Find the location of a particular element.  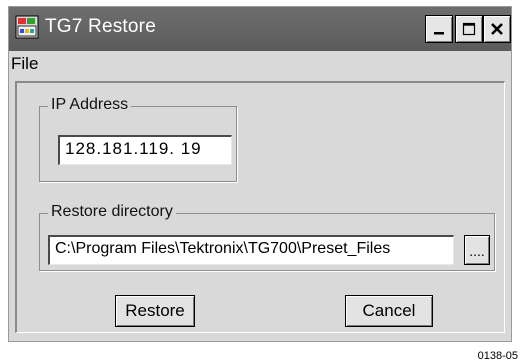

restore-directory-label: Restore directory is located at coordinates (112, 212).